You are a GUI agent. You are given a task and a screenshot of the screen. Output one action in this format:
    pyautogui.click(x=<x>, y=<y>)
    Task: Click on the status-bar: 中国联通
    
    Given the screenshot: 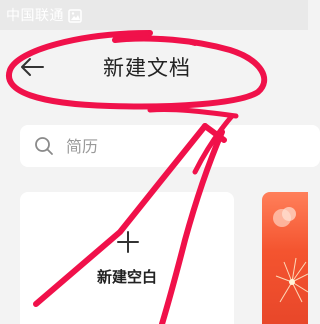 What is the action you would take?
    pyautogui.click(x=154, y=15)
    